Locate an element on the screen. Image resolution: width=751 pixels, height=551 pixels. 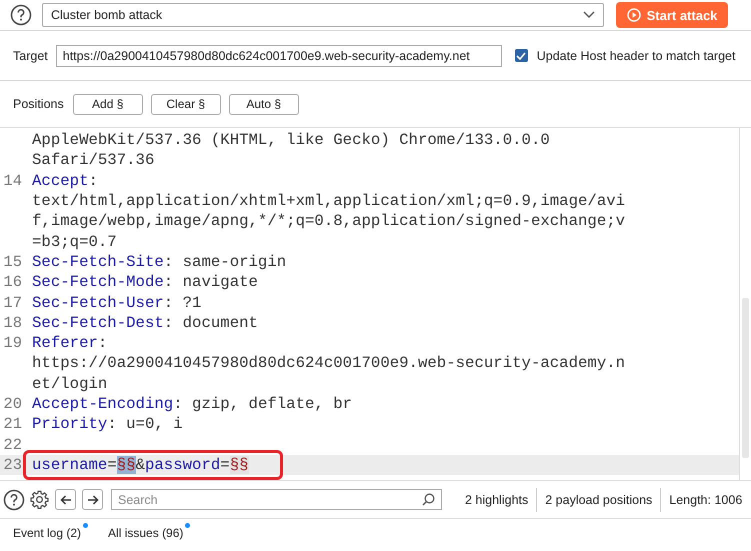
line-number: 15 is located at coordinates (12, 261).